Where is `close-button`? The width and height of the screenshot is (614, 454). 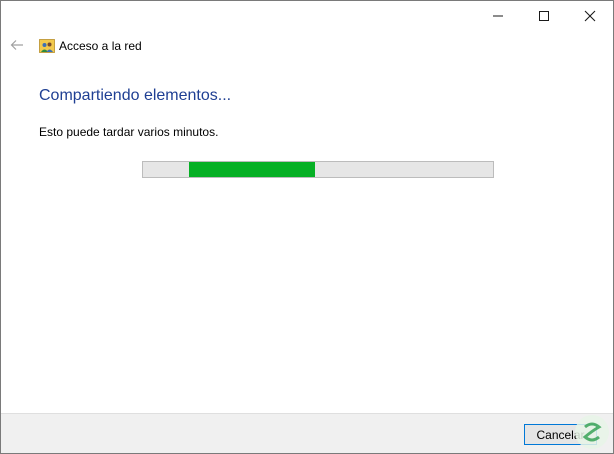 close-button is located at coordinates (590, 16).